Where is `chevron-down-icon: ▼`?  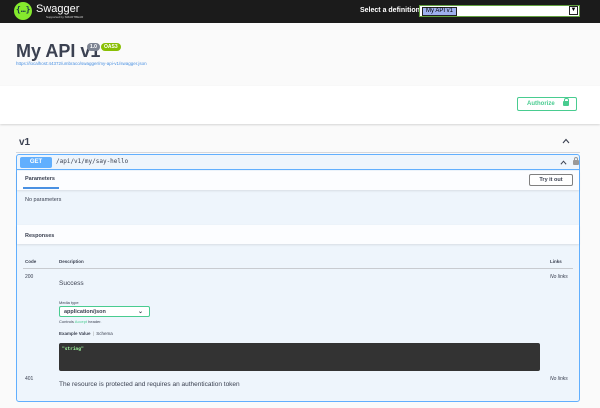
chevron-down-icon: ▼ is located at coordinates (573, 10).